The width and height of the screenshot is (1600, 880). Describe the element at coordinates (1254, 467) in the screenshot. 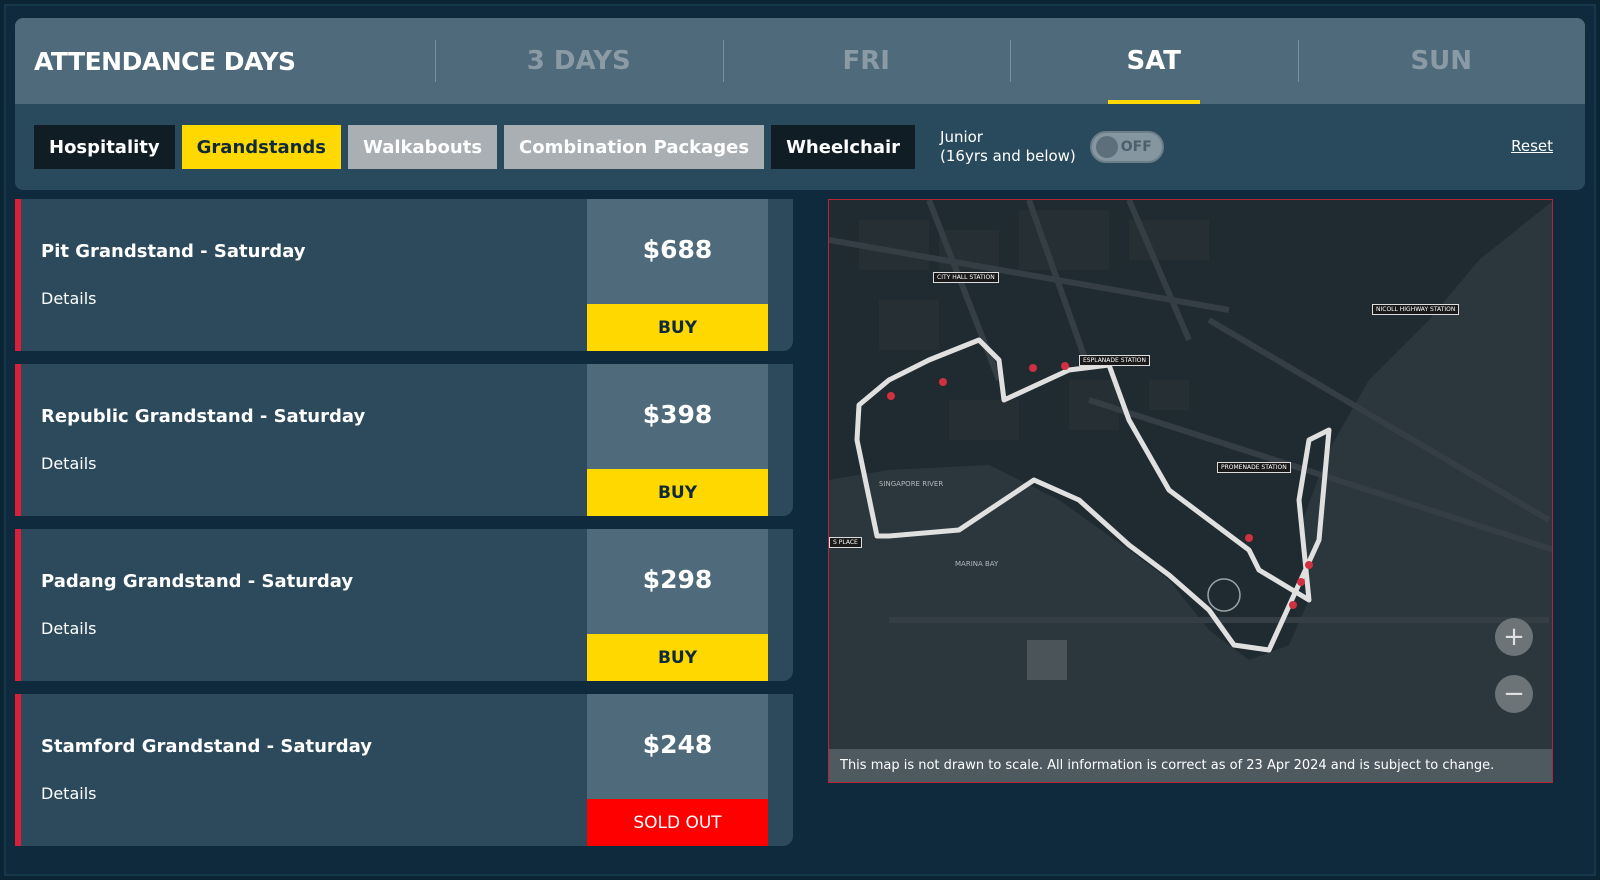

I see `promenade-station-label: PROMENADE STATION` at that location.